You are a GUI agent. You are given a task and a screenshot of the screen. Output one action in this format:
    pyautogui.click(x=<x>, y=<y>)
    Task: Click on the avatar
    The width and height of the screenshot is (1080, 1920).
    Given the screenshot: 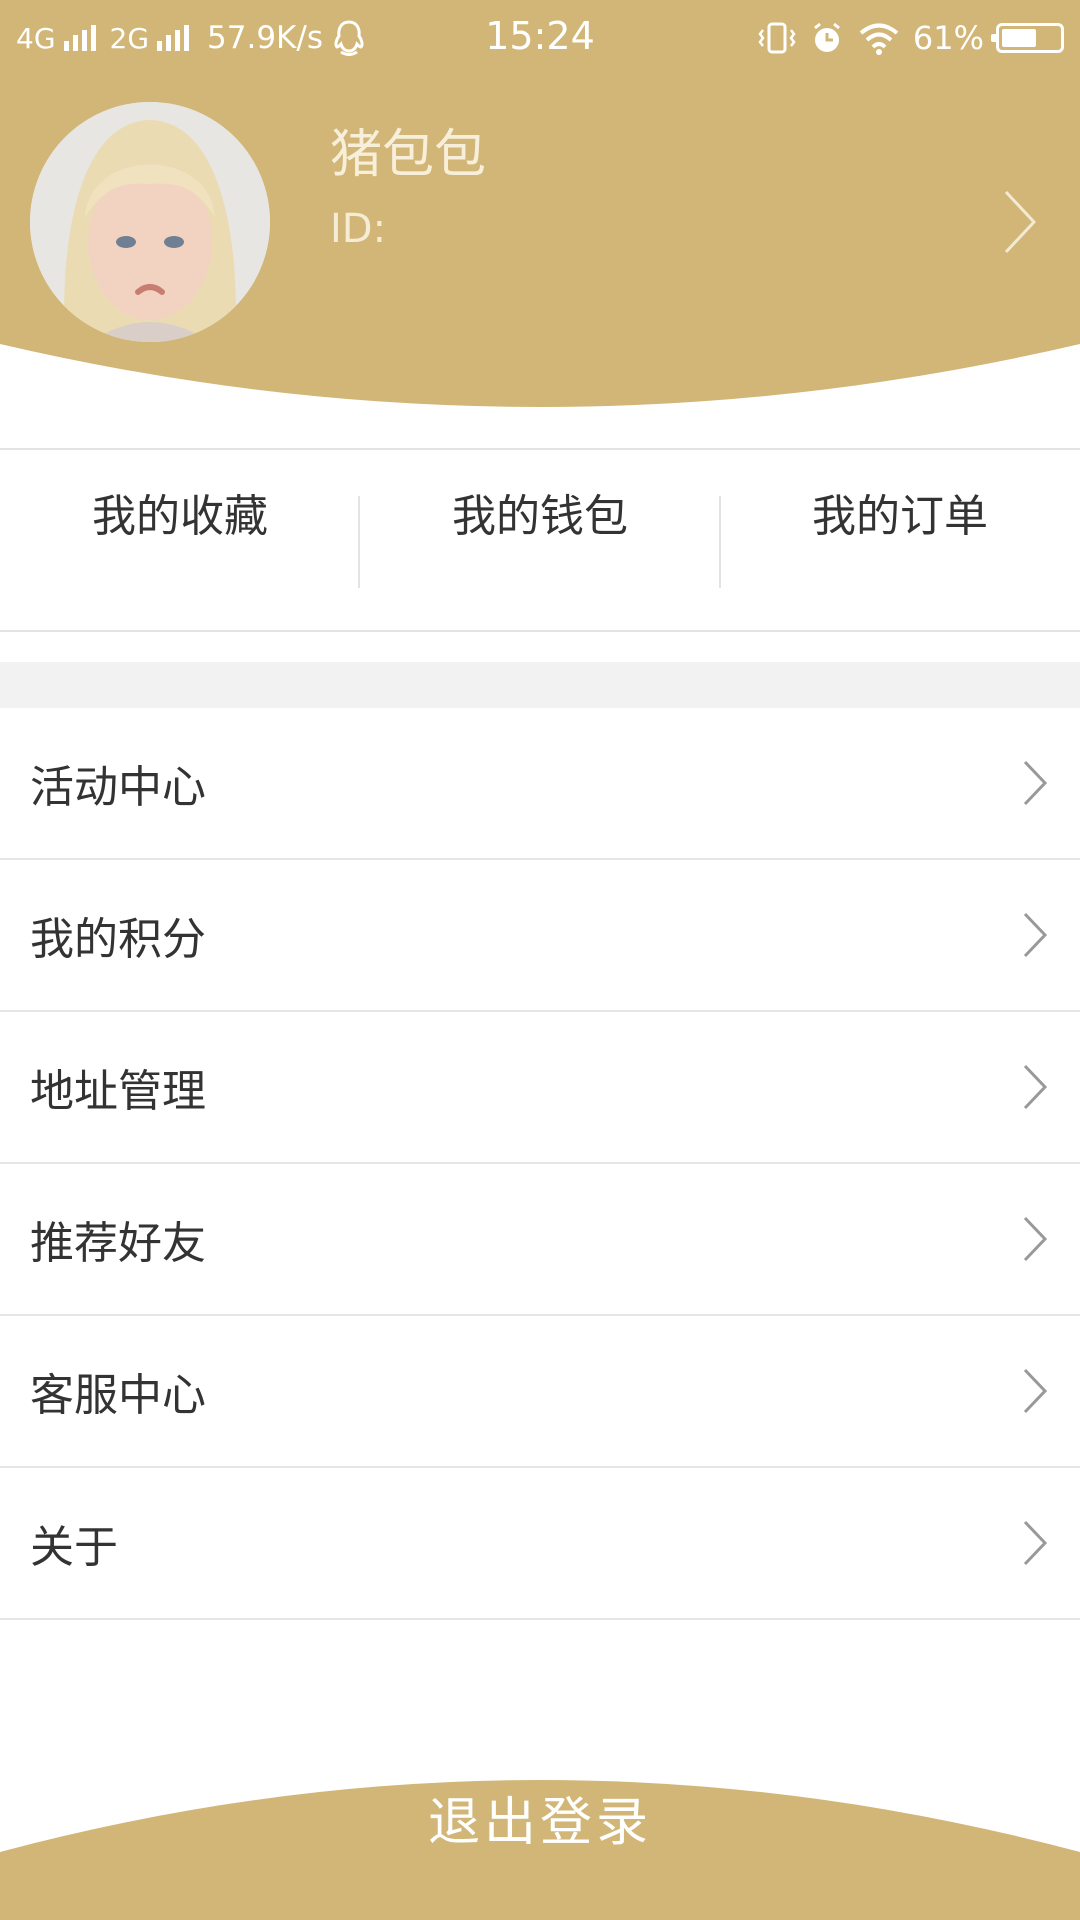 What is the action you would take?
    pyautogui.click(x=150, y=222)
    